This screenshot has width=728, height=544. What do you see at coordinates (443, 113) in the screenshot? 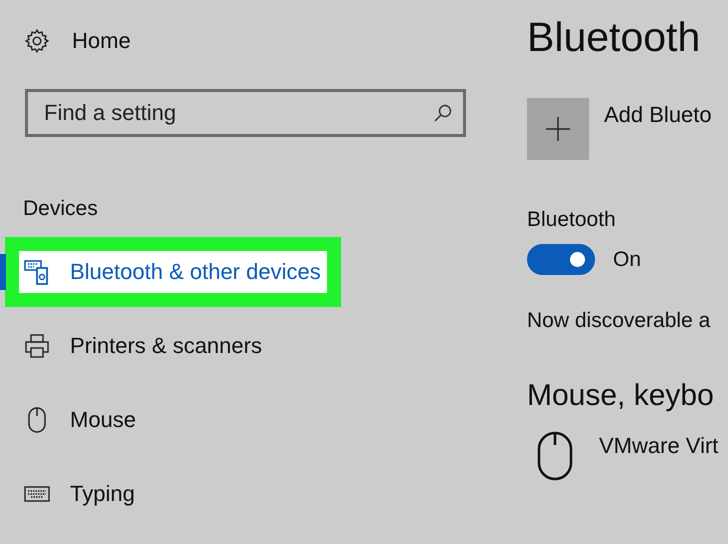
I see `search-icon` at bounding box center [443, 113].